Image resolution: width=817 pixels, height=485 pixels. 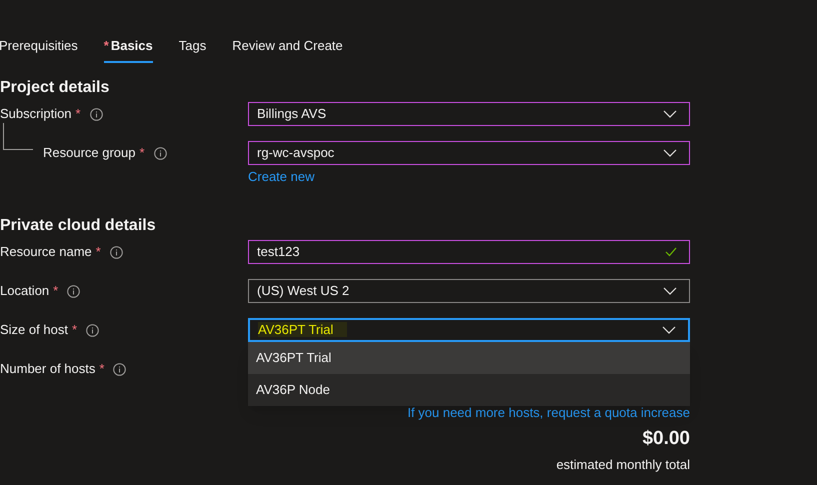 I want to click on create-new-link: Create new, so click(x=281, y=176).